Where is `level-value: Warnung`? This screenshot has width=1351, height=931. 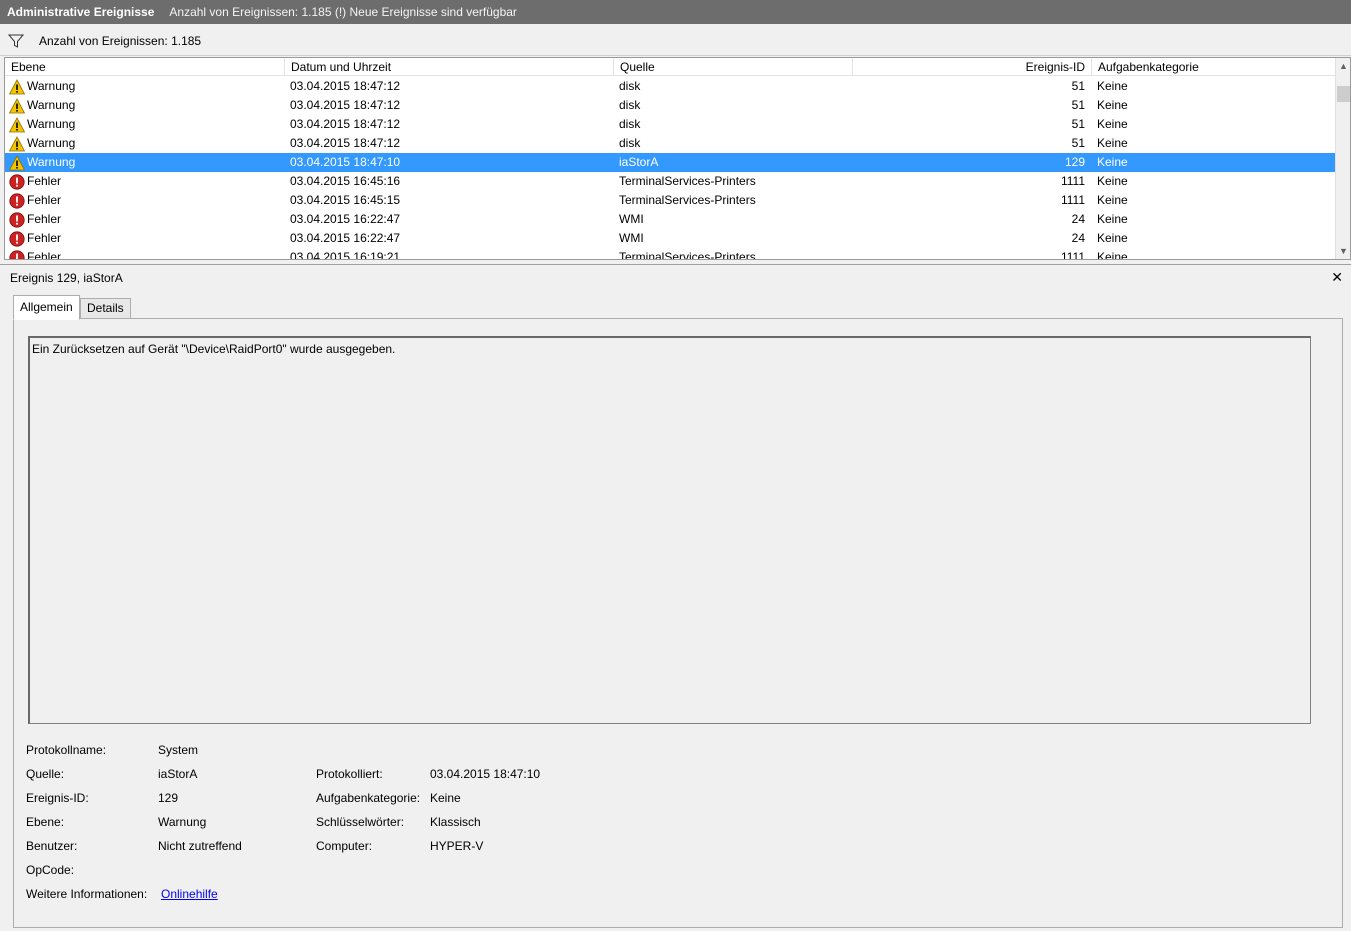
level-value: Warnung is located at coordinates (182, 822).